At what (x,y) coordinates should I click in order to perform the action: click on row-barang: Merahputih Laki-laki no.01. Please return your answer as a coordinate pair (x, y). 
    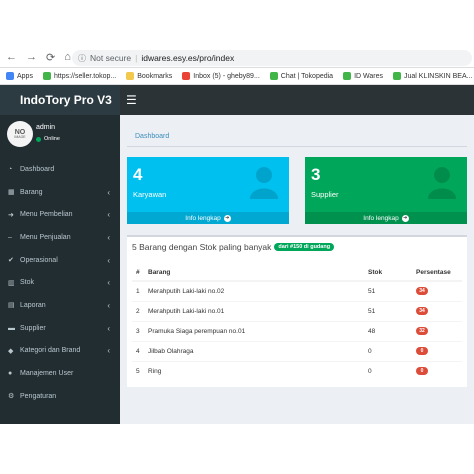
    Looking at the image, I should click on (254, 310).